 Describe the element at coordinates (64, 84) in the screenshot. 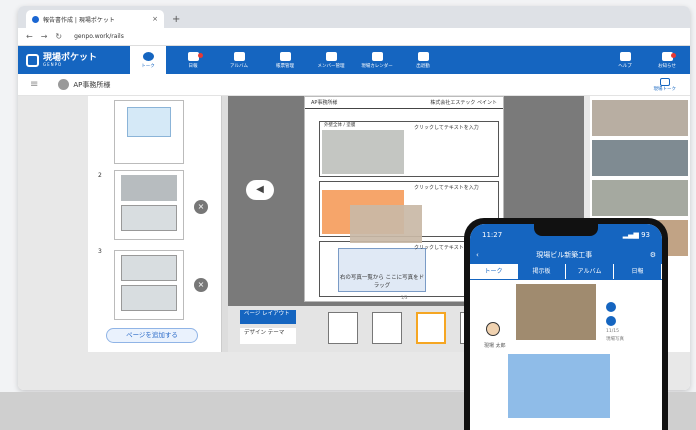

I see `office-icon` at that location.